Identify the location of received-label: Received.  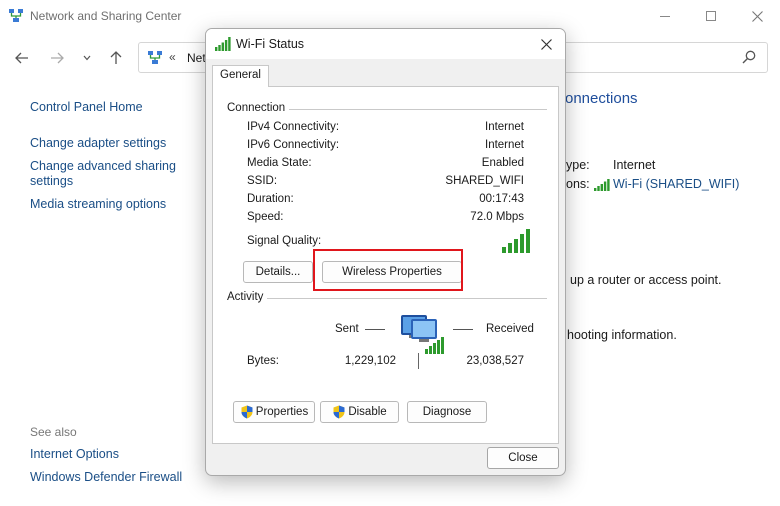
(510, 329).